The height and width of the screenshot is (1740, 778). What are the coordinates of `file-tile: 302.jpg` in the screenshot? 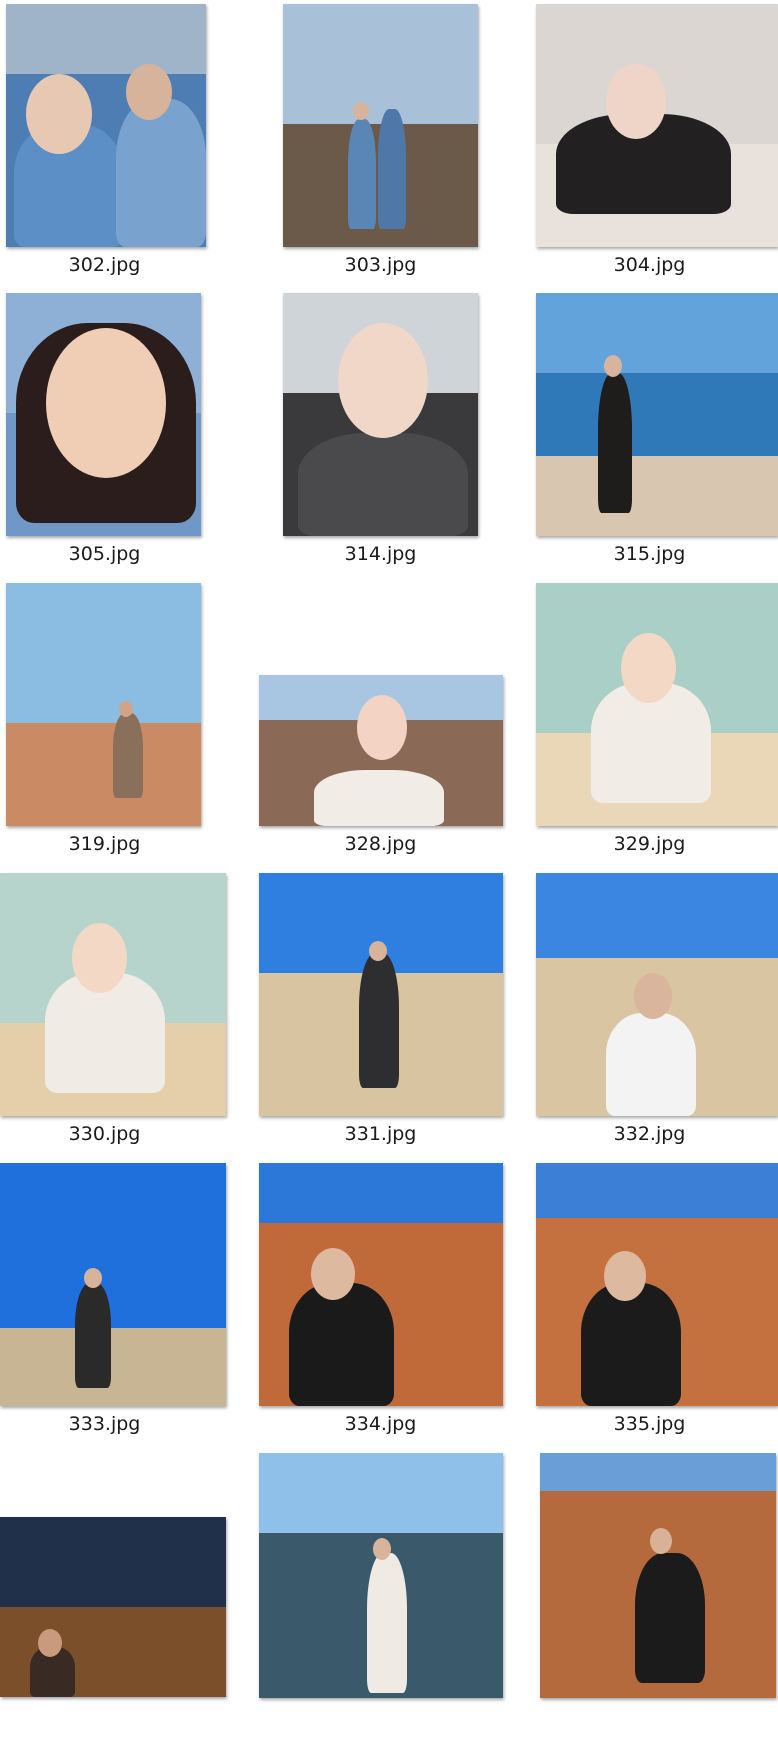 It's located at (129, 145).